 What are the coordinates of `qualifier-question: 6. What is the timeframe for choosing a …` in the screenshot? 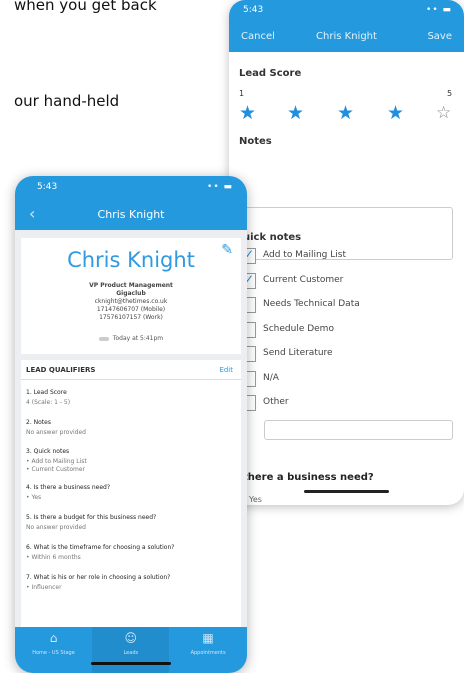 It's located at (100, 547).